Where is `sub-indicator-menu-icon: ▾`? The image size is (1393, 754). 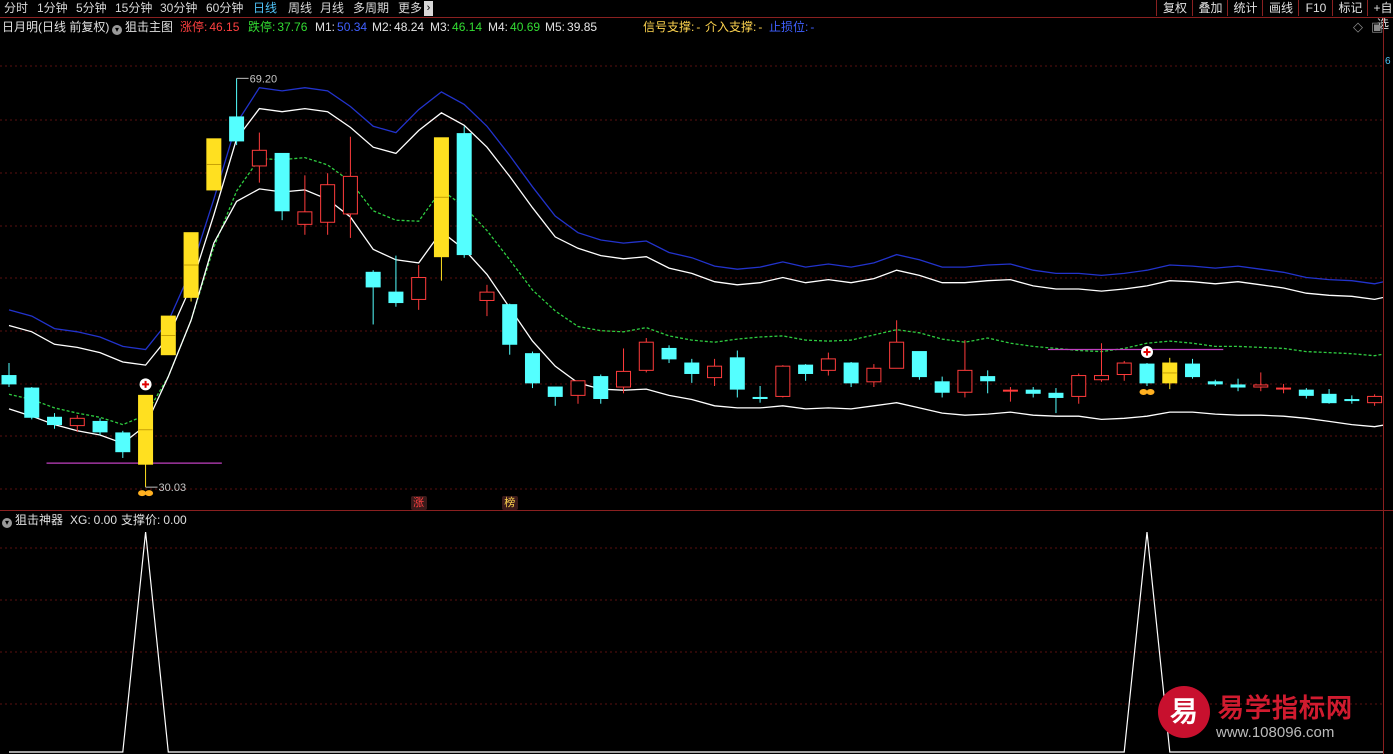
sub-indicator-menu-icon: ▾ is located at coordinates (7, 523).